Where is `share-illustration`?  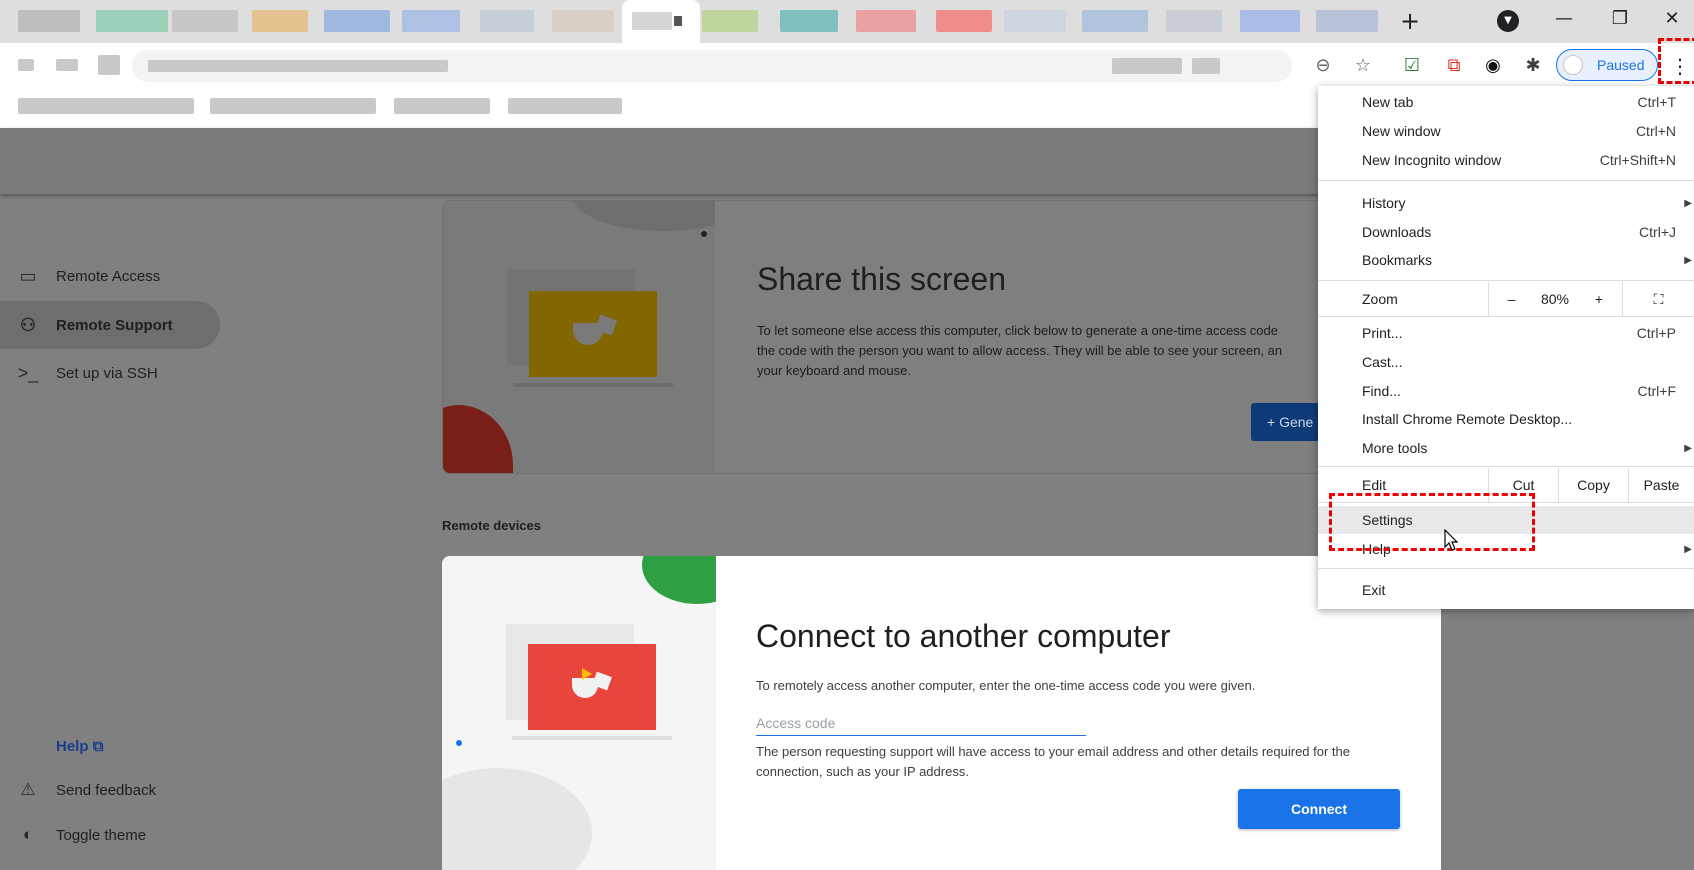 share-illustration is located at coordinates (579, 337).